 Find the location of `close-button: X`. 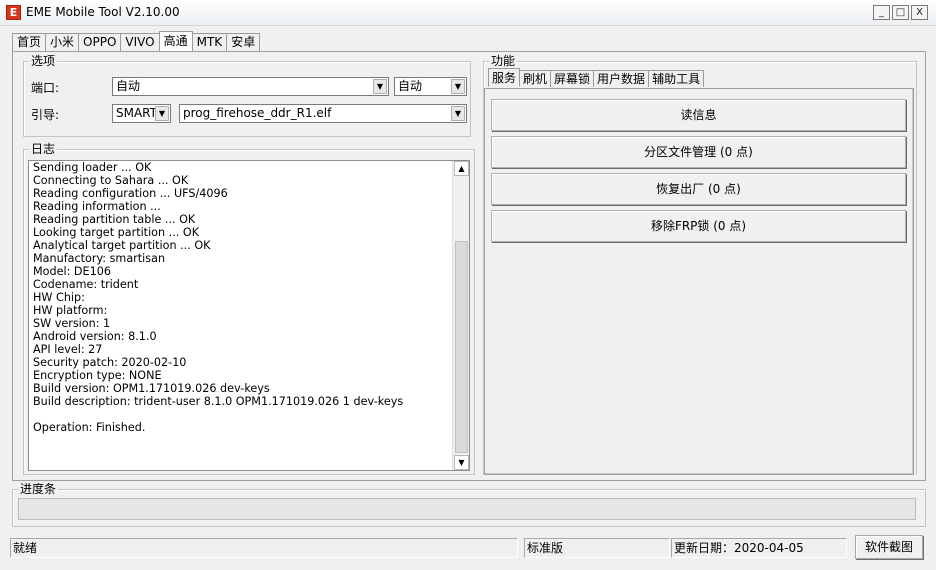

close-button: X is located at coordinates (919, 12).